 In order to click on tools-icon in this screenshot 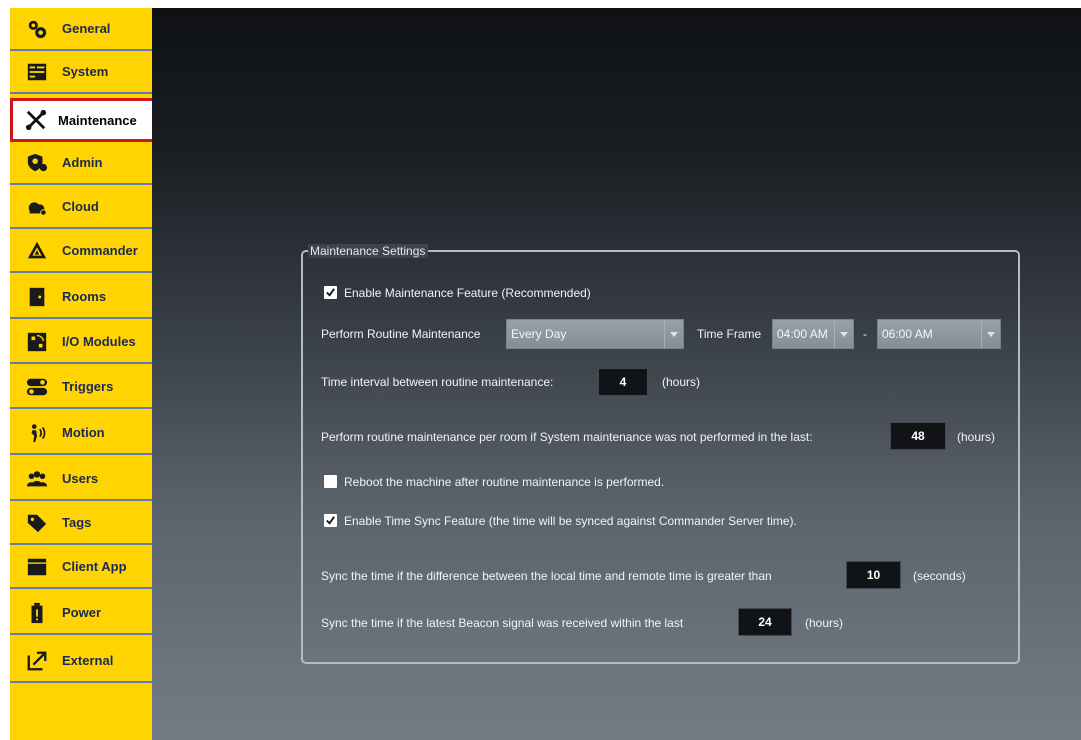, I will do `click(36, 120)`.